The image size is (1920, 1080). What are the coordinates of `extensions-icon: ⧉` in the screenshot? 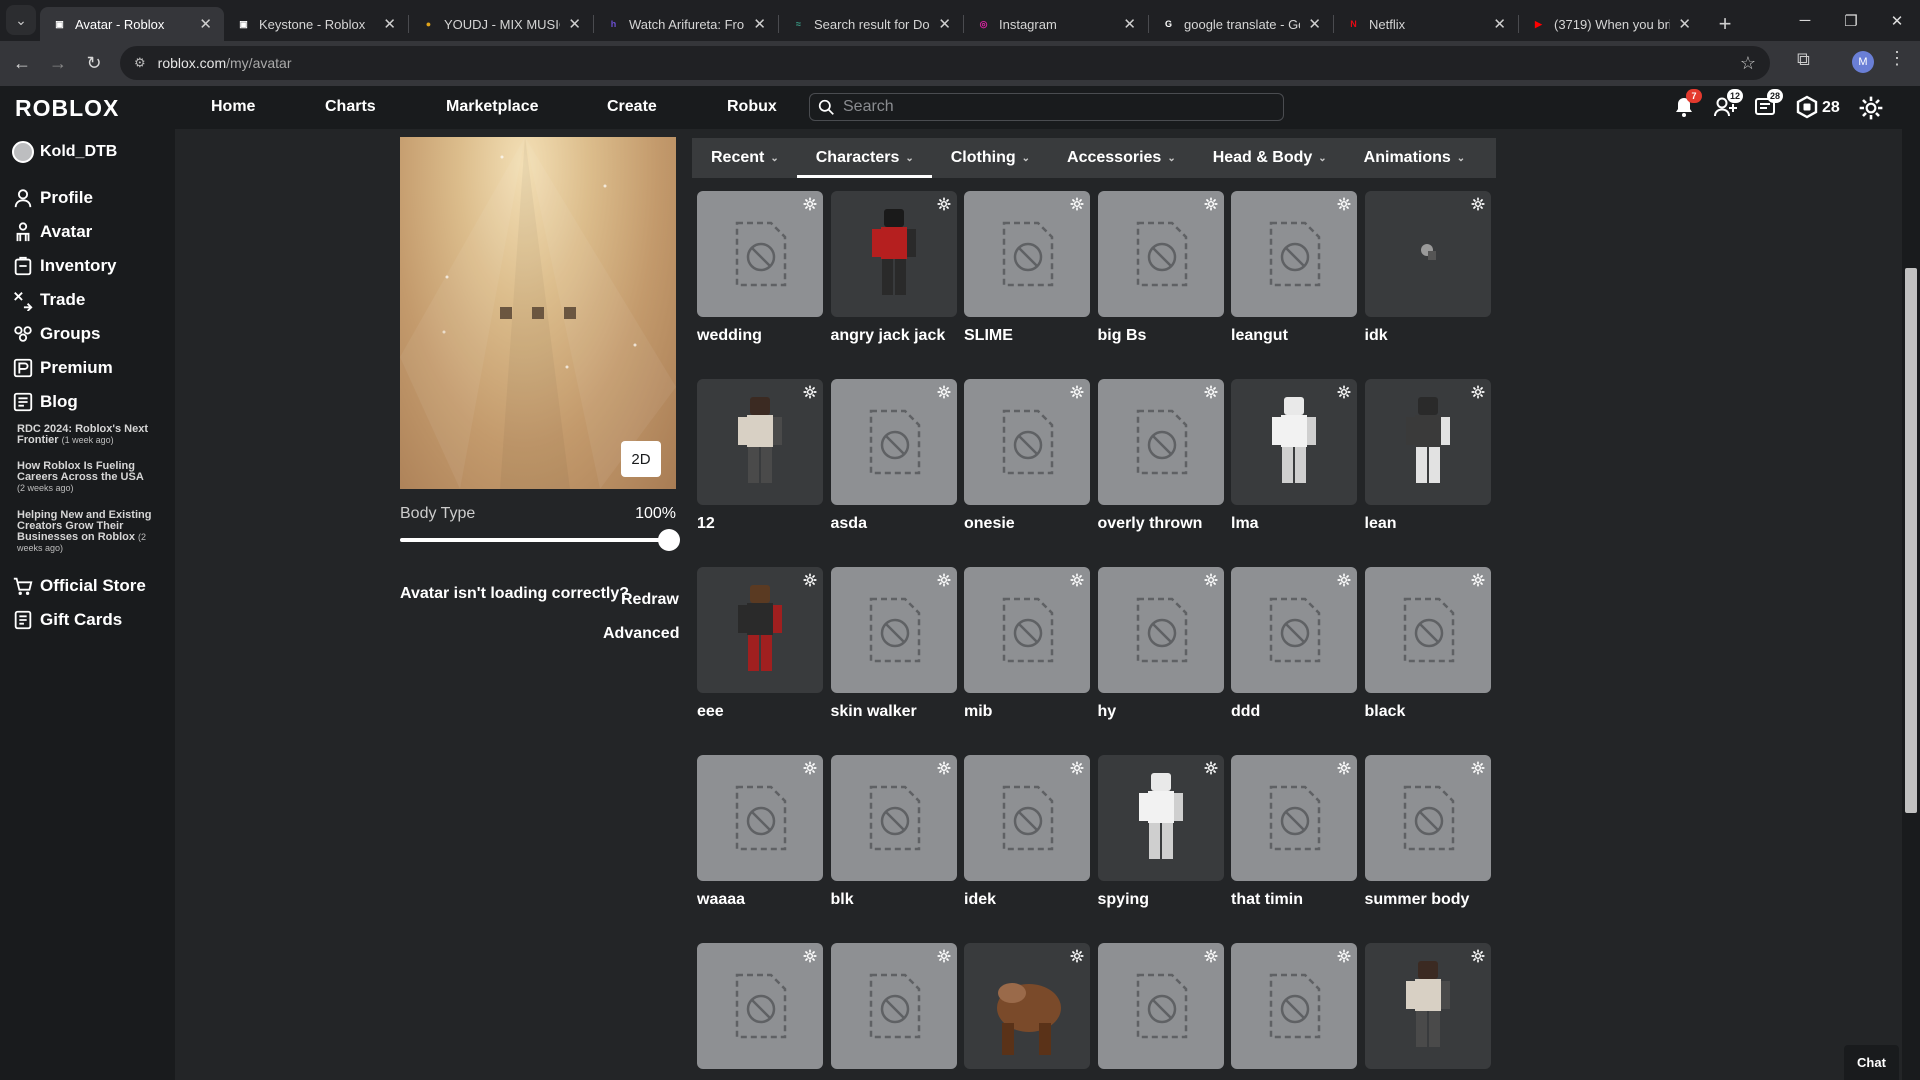 It's located at (1803, 59).